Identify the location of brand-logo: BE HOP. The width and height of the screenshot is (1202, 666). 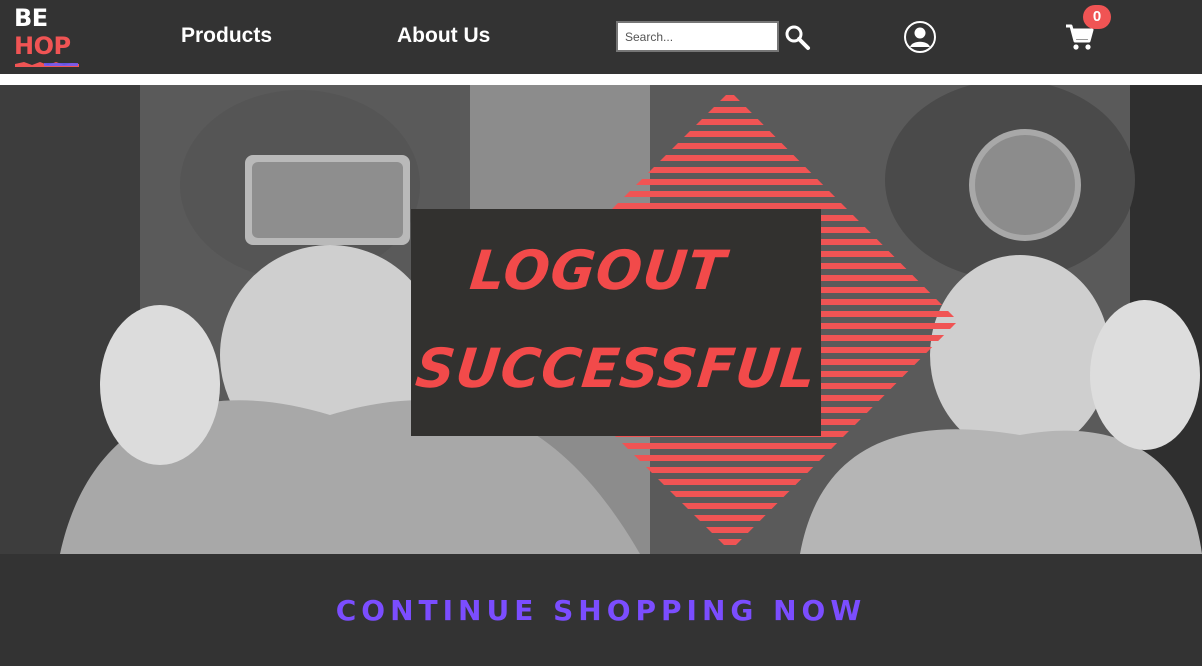
(49, 37).